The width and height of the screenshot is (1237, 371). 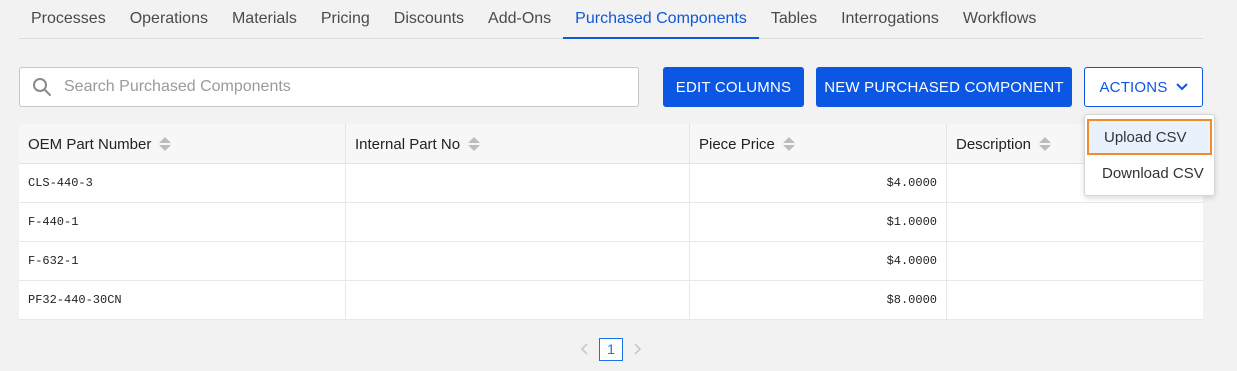 I want to click on tab-workflows: Workflows, so click(x=1000, y=19).